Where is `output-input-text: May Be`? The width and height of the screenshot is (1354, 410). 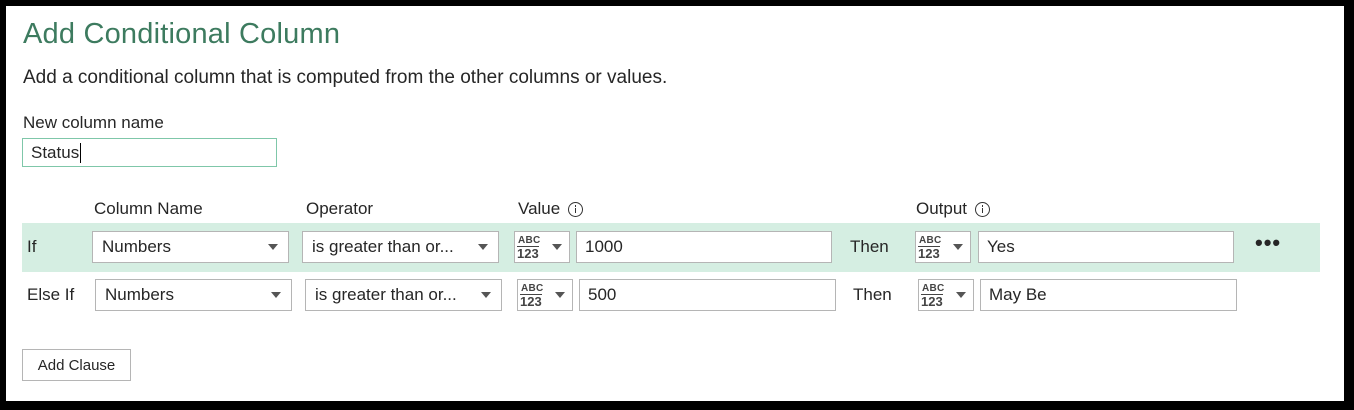 output-input-text: May Be is located at coordinates (1018, 294).